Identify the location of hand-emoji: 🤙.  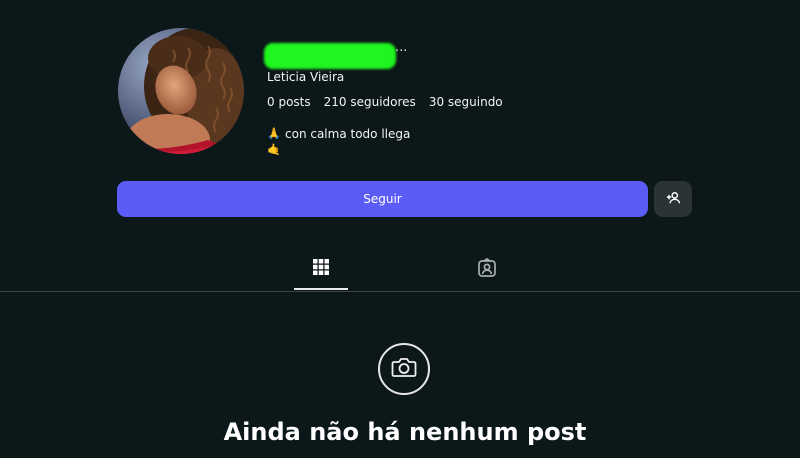
(274, 149).